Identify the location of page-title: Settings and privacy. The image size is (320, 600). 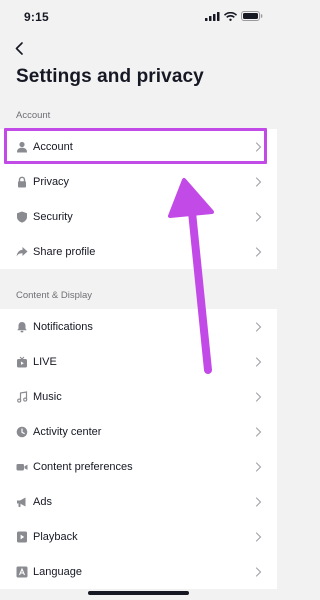
(110, 76).